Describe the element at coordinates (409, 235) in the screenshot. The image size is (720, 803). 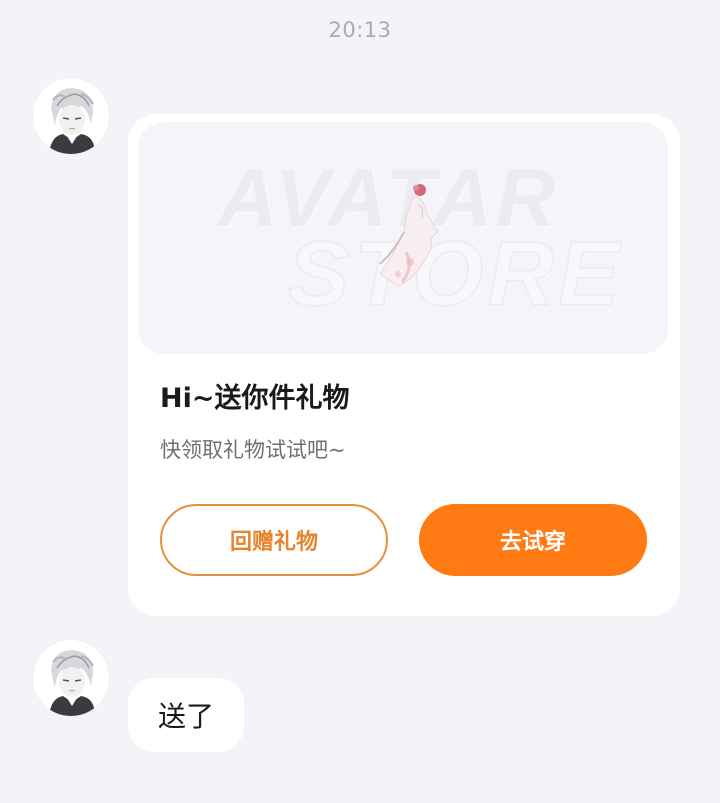
I see `dress-icon` at that location.